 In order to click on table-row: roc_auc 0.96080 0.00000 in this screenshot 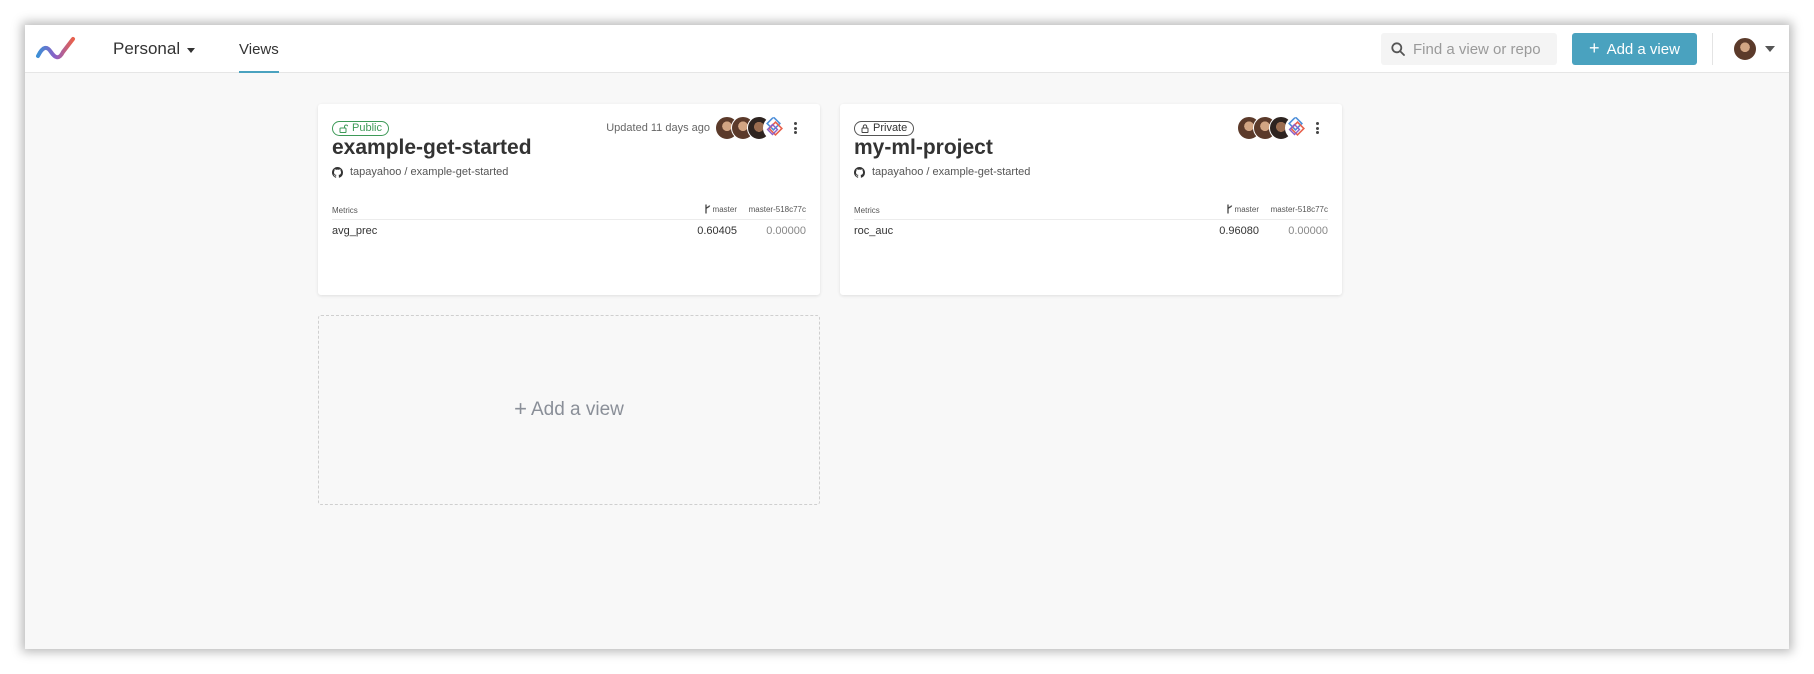, I will do `click(1091, 232)`.